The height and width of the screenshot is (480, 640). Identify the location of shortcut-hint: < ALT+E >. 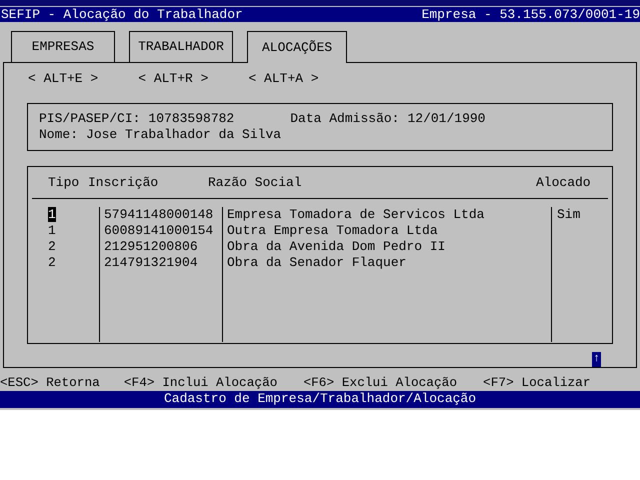
(63, 79).